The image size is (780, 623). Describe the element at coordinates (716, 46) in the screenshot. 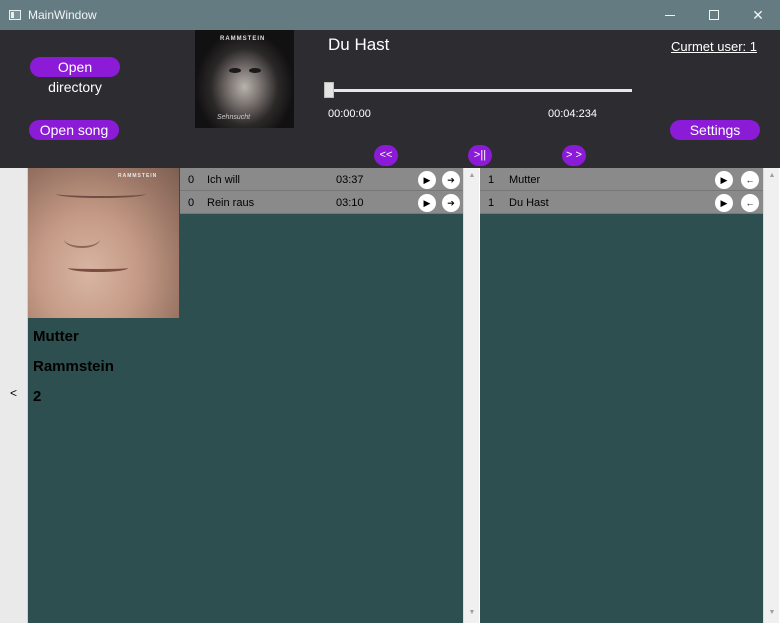

I see `current-user-link: Curmet user: 1` at that location.